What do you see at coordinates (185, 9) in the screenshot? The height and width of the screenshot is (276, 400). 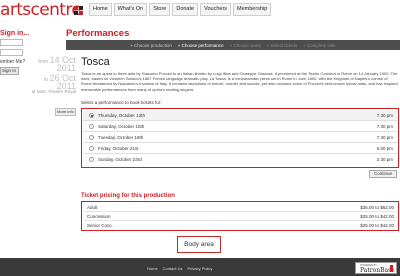 I see `nav-donate: Donate` at bounding box center [185, 9].